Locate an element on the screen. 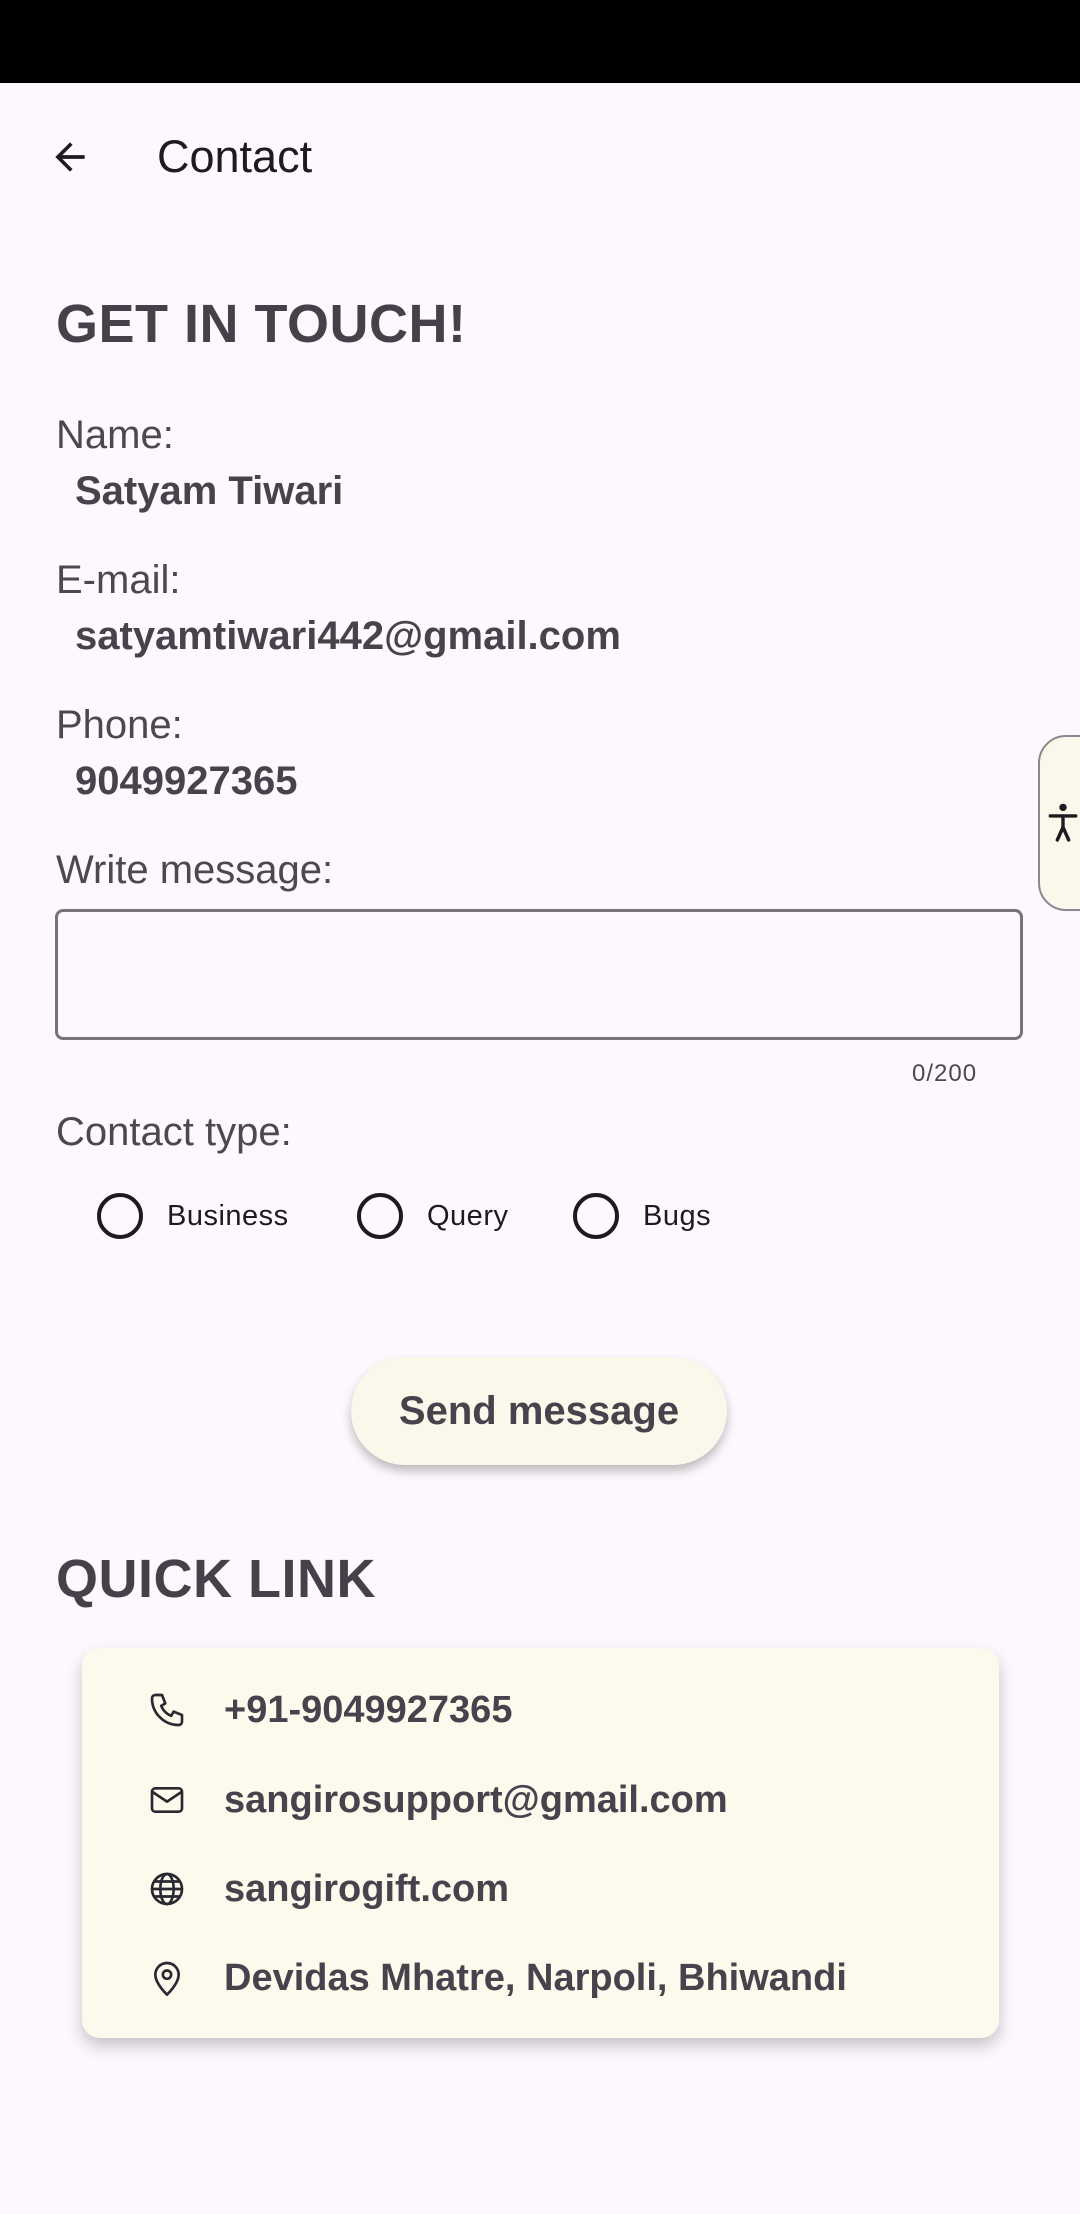  message-char-counter: 0/200 is located at coordinates (945, 1073).